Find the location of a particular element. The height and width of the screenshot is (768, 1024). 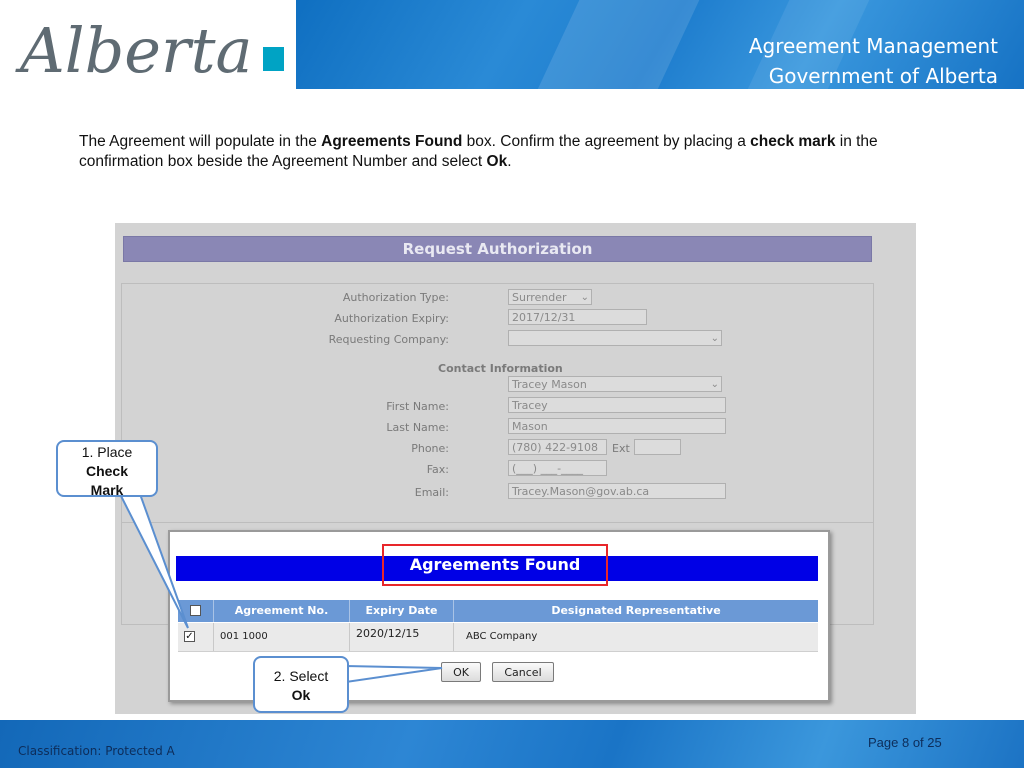

contact-information-heading: Contact Information is located at coordinates (500, 368).